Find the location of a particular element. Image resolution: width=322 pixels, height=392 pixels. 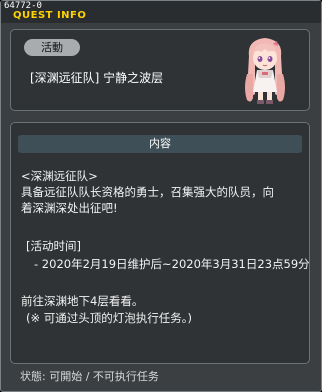

content-line: - 2020年2月19日维护后~2020年3月31日23点59分 is located at coordinates (172, 264).